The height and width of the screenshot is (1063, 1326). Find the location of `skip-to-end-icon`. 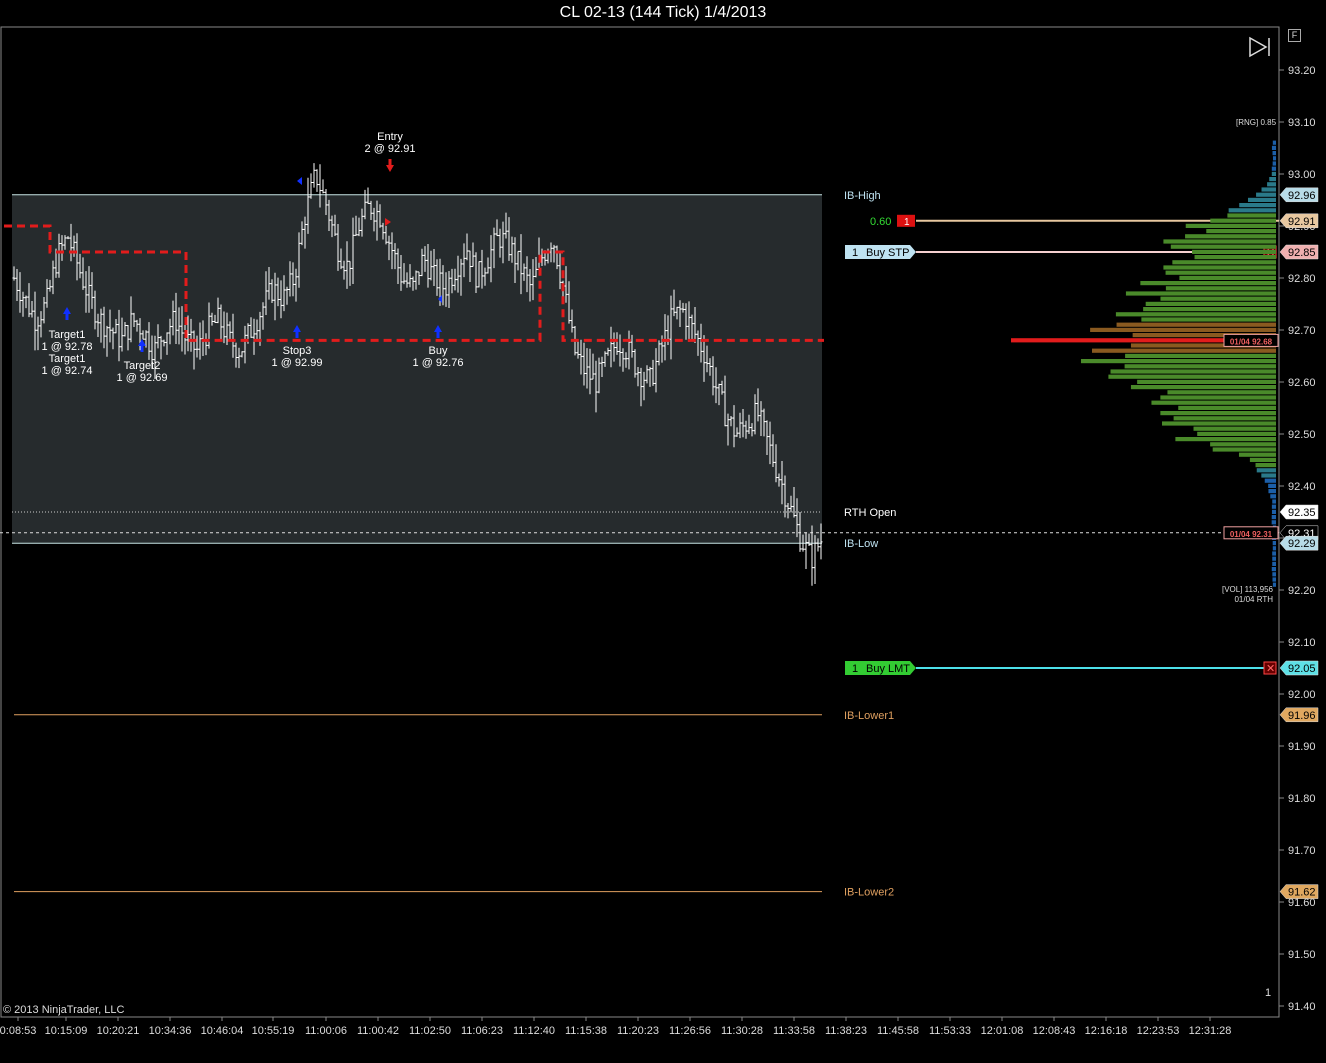

skip-to-end-icon is located at coordinates (1260, 47).